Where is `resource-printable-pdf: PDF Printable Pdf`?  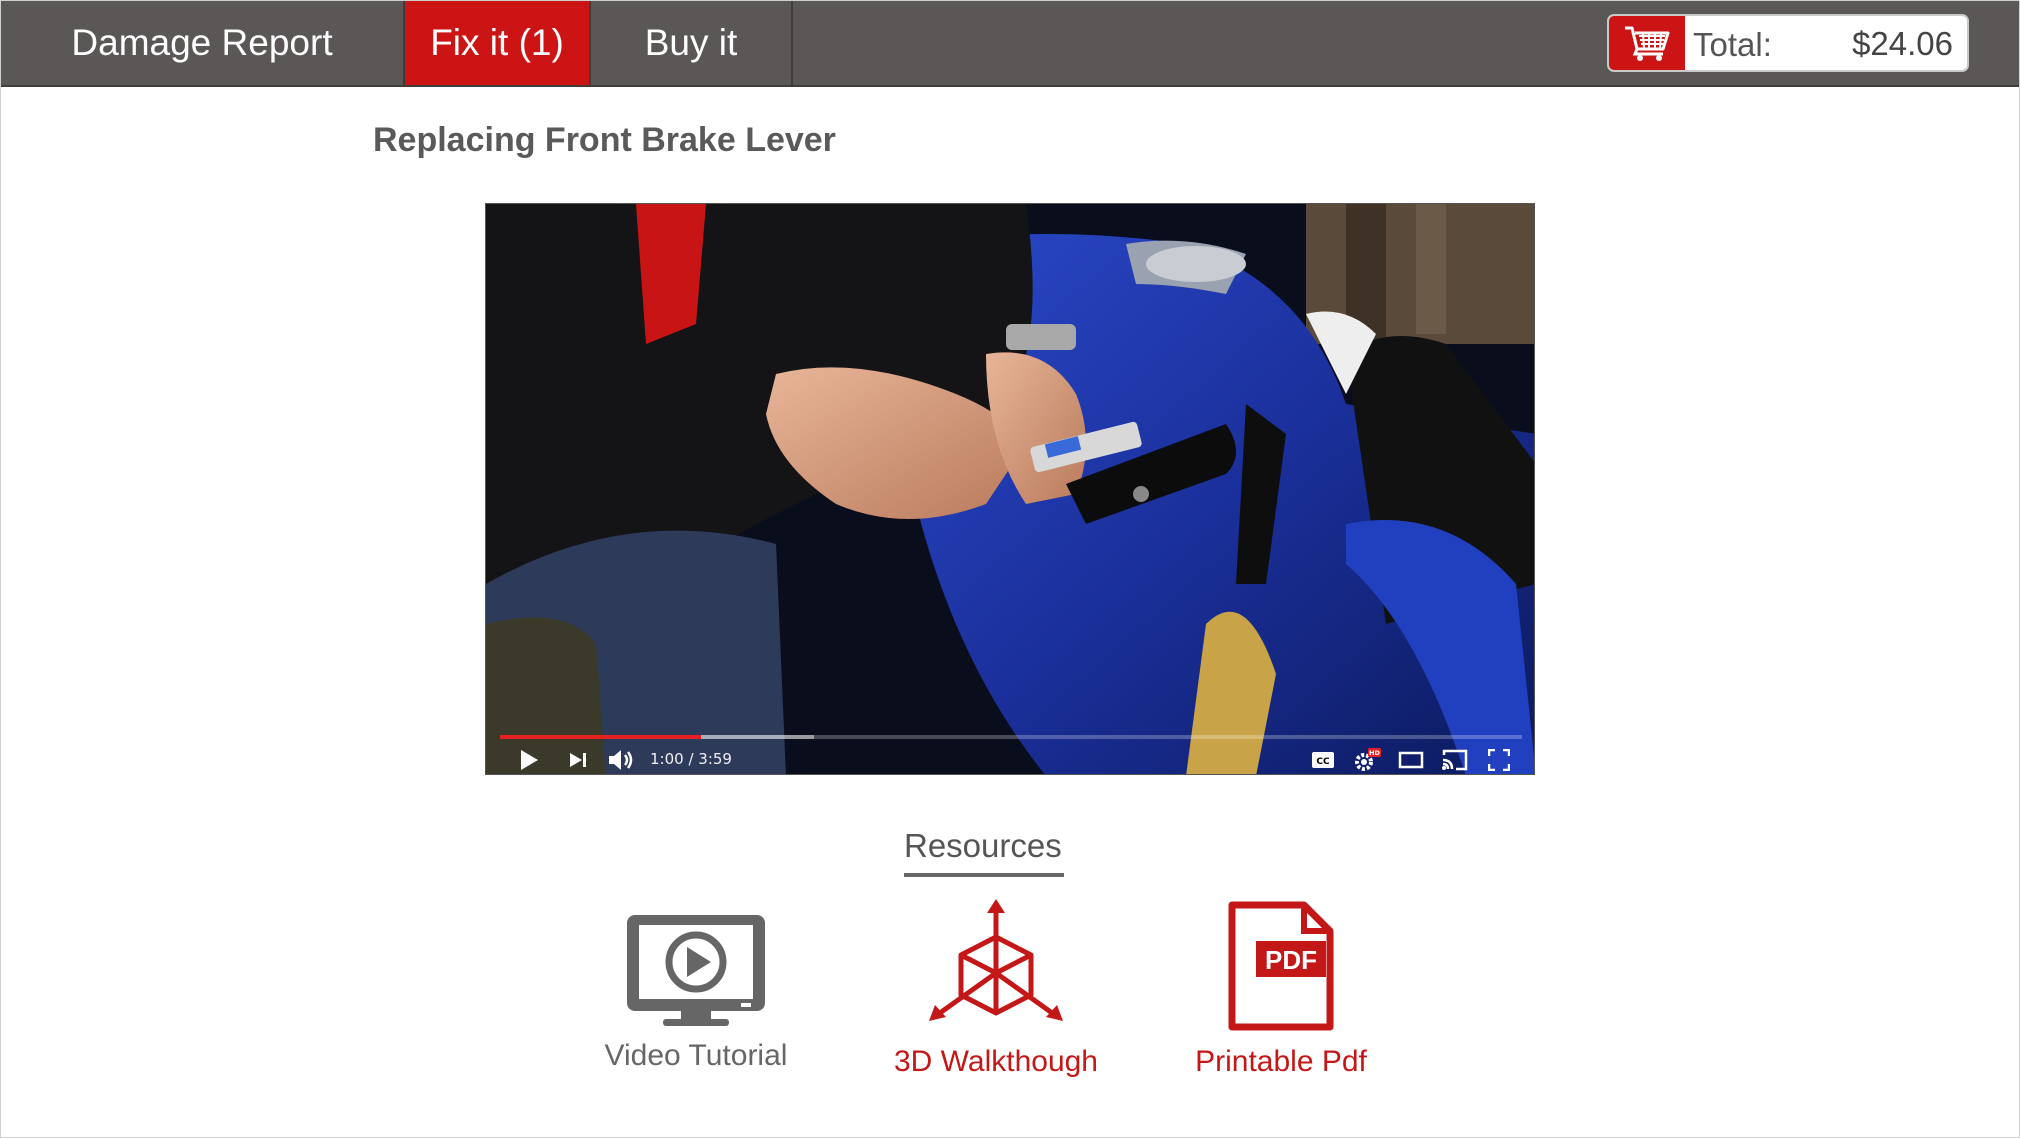
resource-printable-pdf: PDF Printable Pdf is located at coordinates (1281, 994).